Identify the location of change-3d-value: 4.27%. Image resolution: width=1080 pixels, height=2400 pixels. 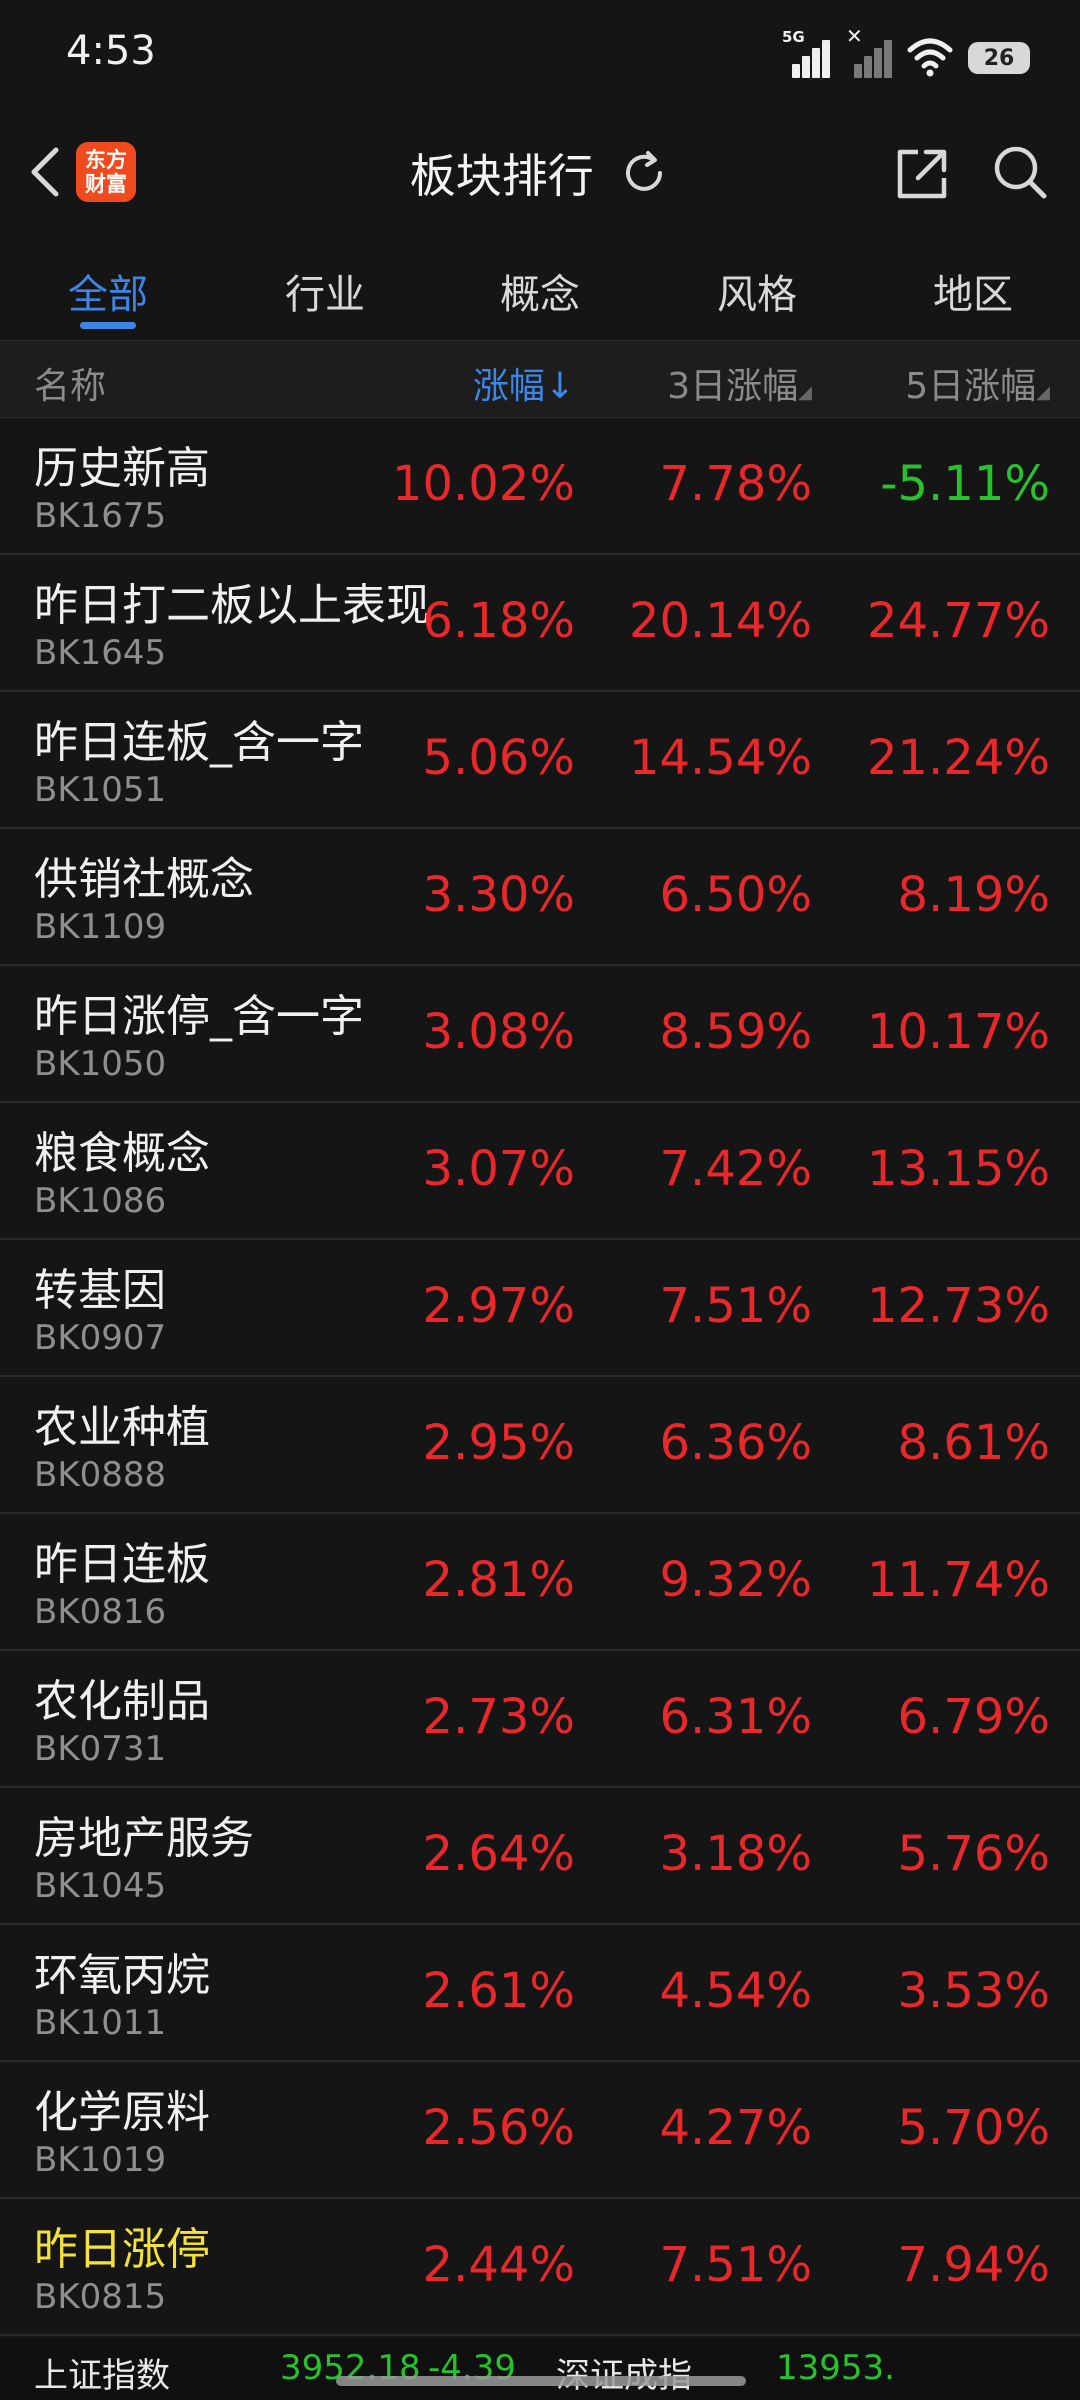
(735, 2128).